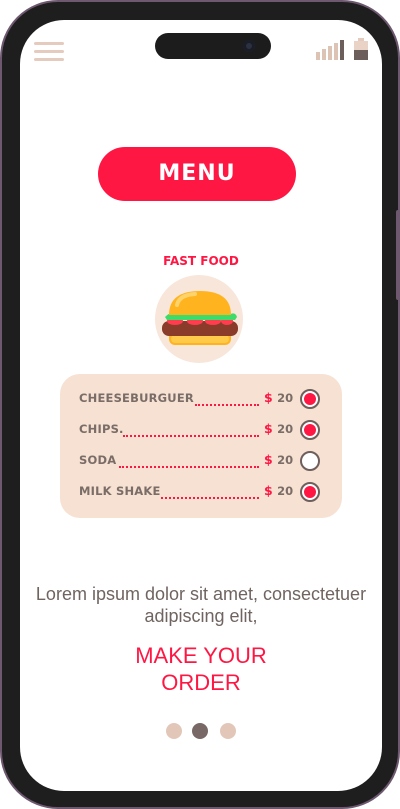 The height and width of the screenshot is (809, 400). What do you see at coordinates (213, 46) in the screenshot?
I see `camera-notch` at bounding box center [213, 46].